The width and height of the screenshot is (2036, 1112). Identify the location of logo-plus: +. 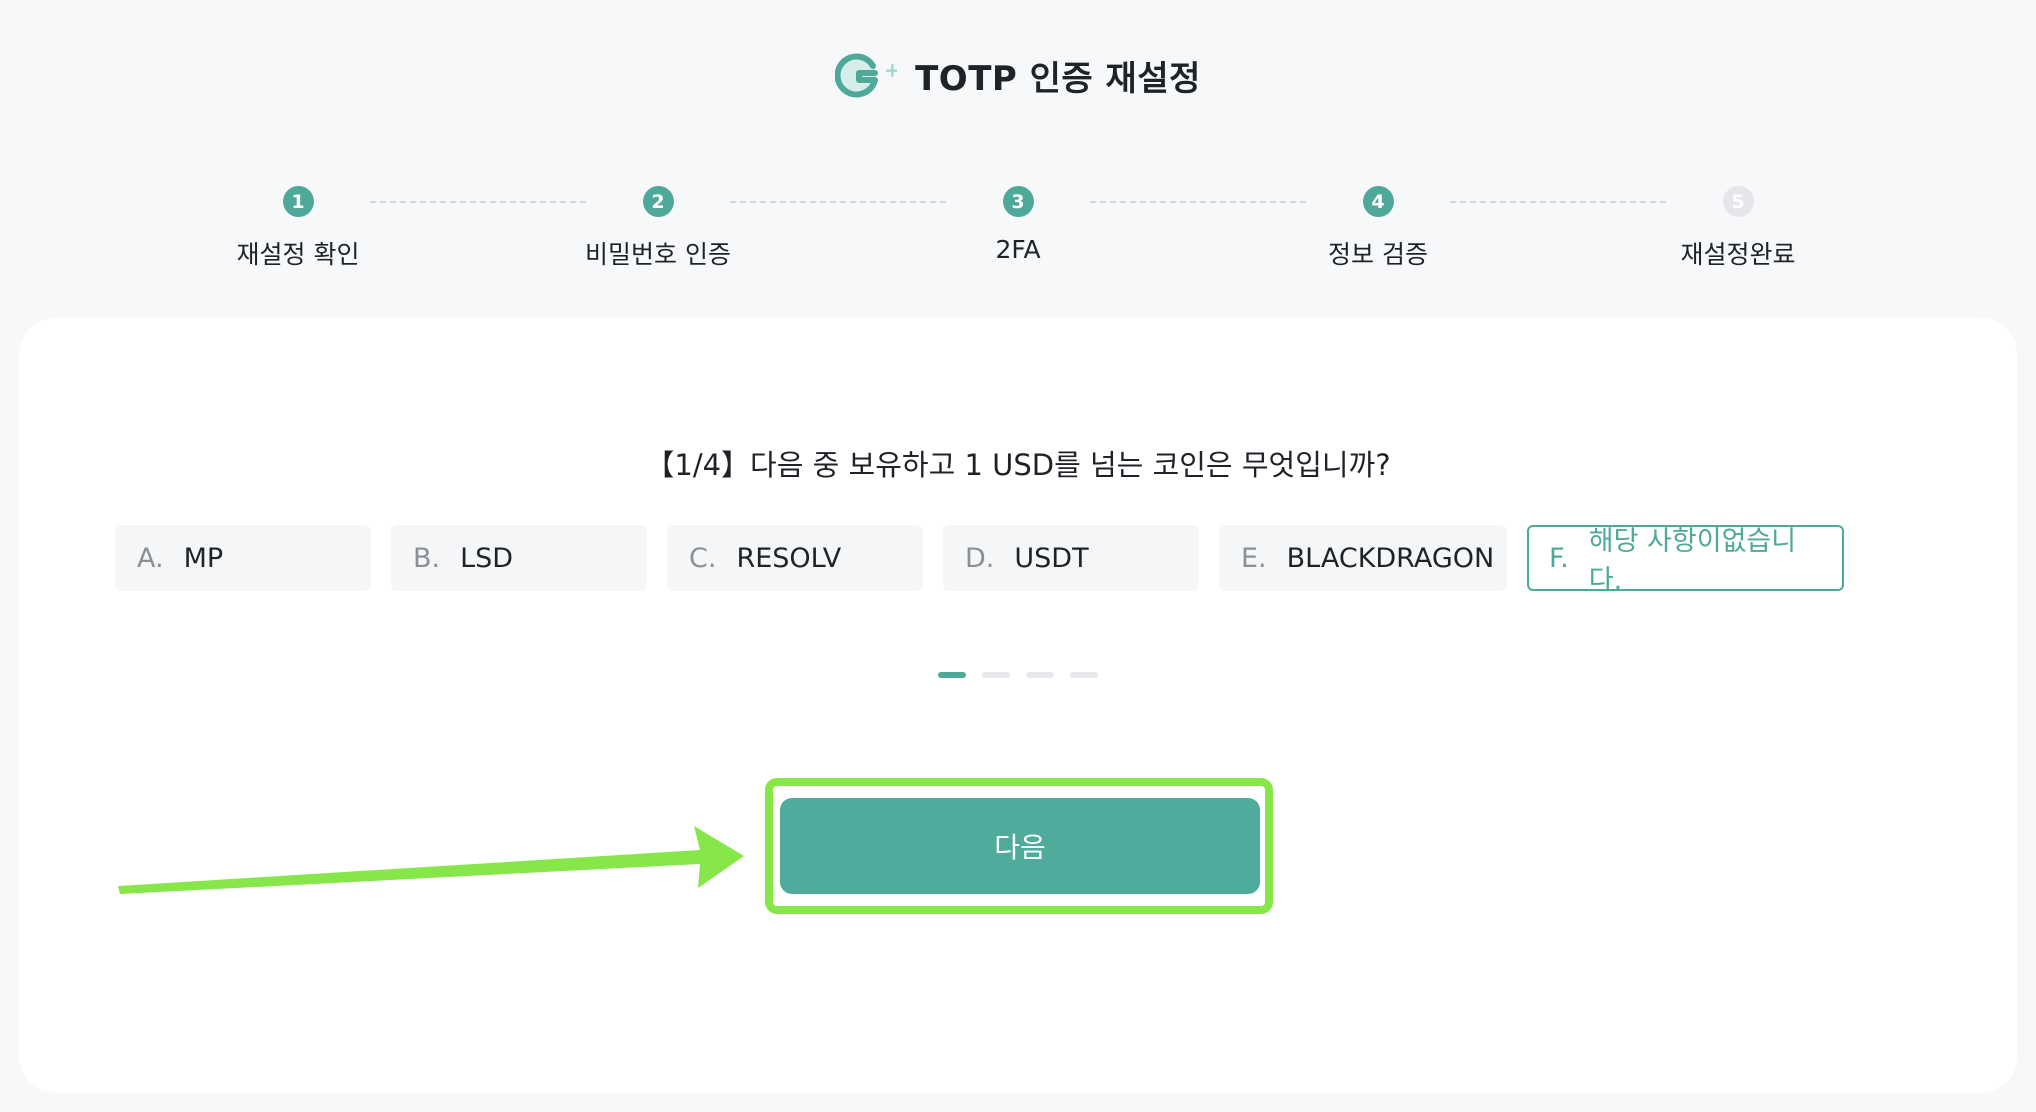
(890, 70).